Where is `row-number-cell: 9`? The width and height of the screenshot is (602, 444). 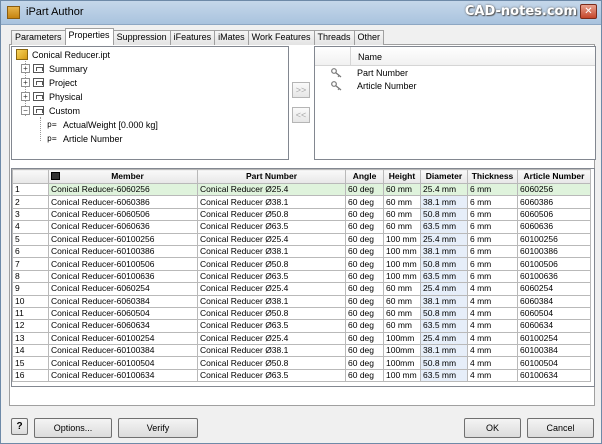 row-number-cell: 9 is located at coordinates (30, 289).